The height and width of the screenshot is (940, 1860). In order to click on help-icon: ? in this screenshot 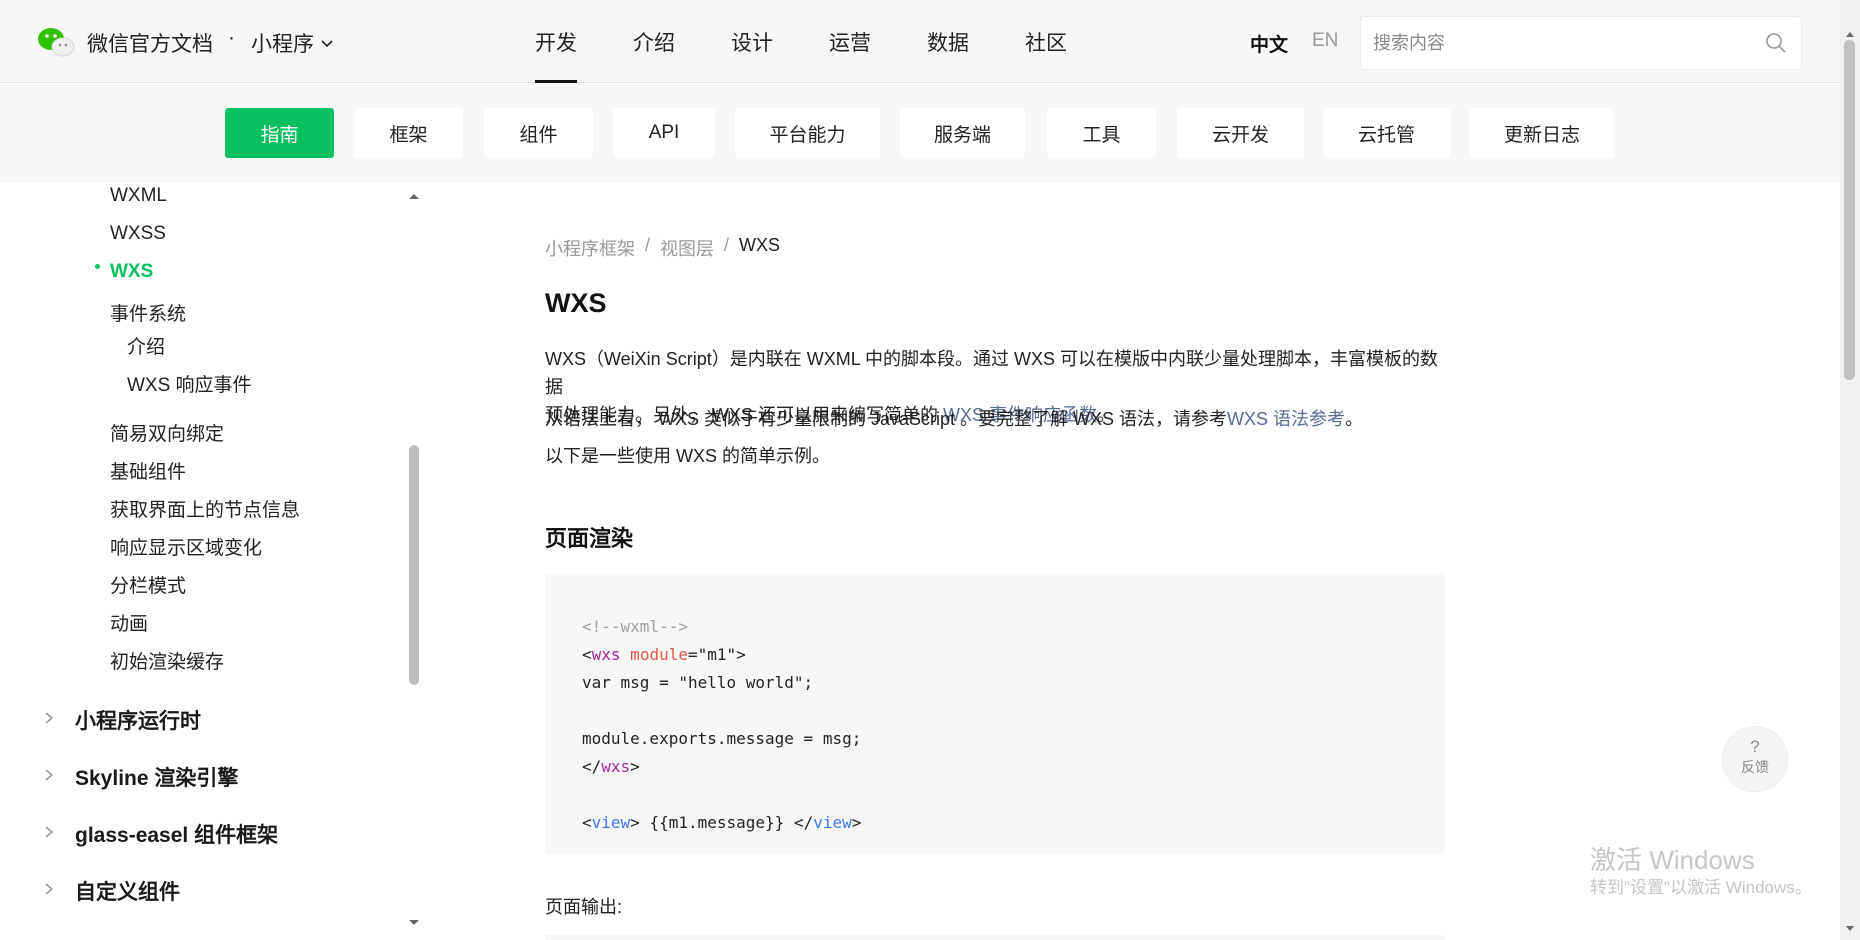, I will do `click(1755, 746)`.